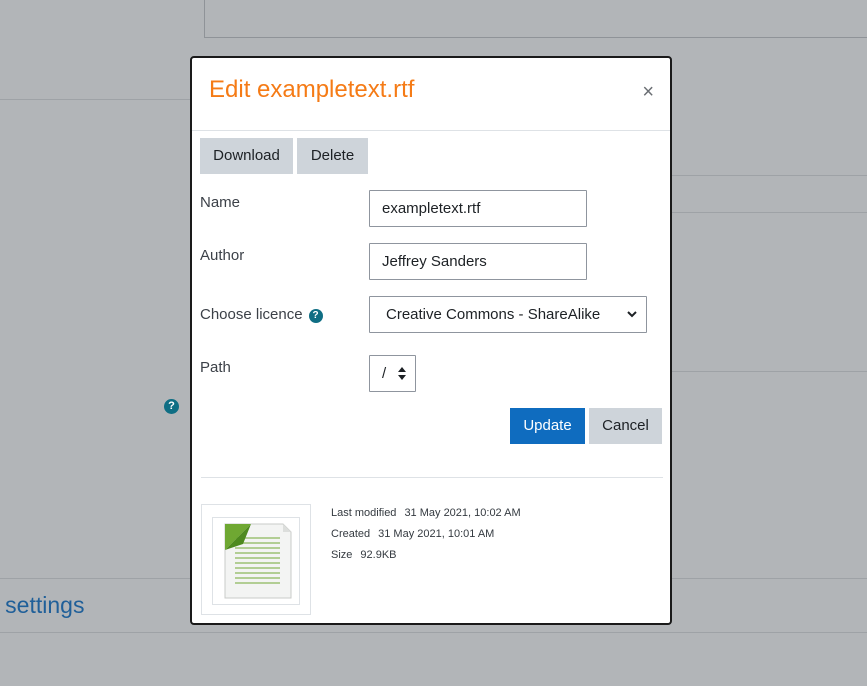  I want to click on created-row: Created 31 May 2021, 10:01 AM, so click(412, 534).